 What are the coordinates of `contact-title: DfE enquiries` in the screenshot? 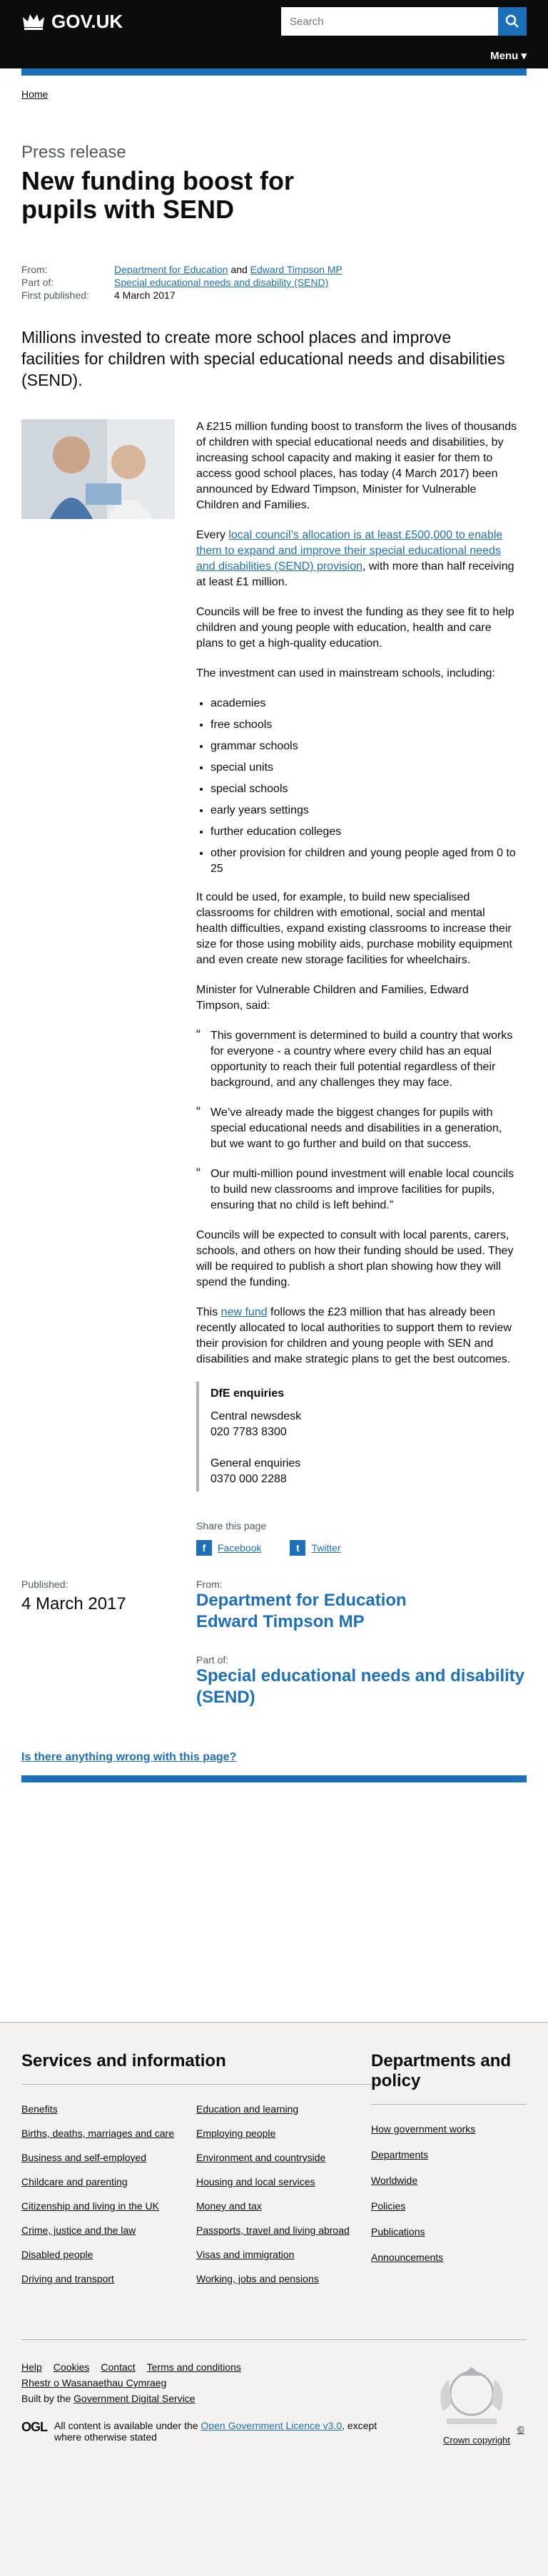 It's located at (247, 1393).